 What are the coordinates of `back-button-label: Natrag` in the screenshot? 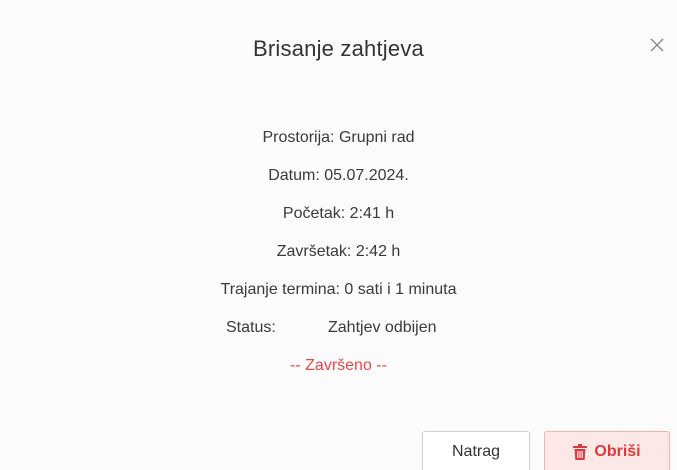 It's located at (476, 451).